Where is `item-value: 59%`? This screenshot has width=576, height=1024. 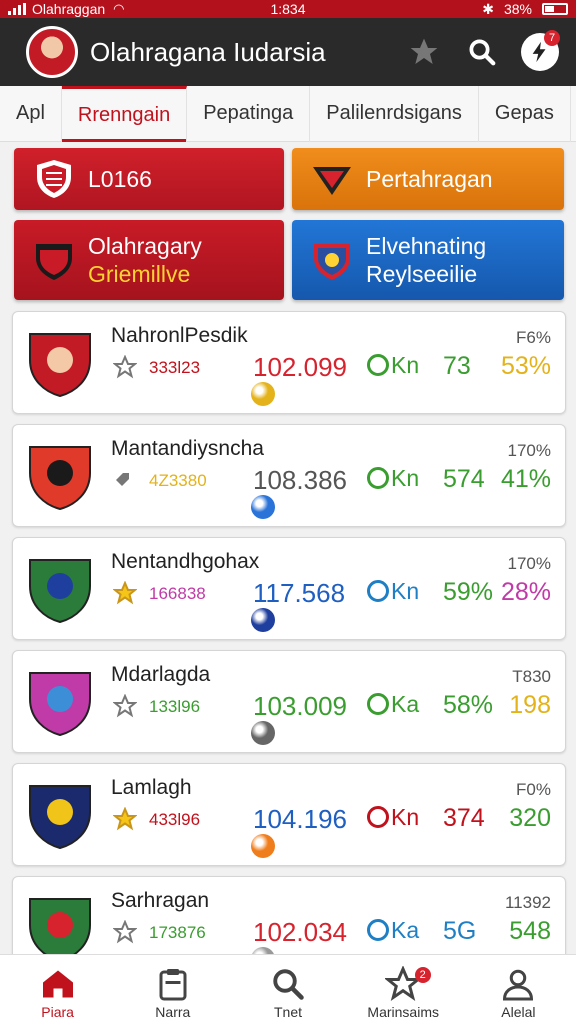 item-value: 59% is located at coordinates (468, 592).